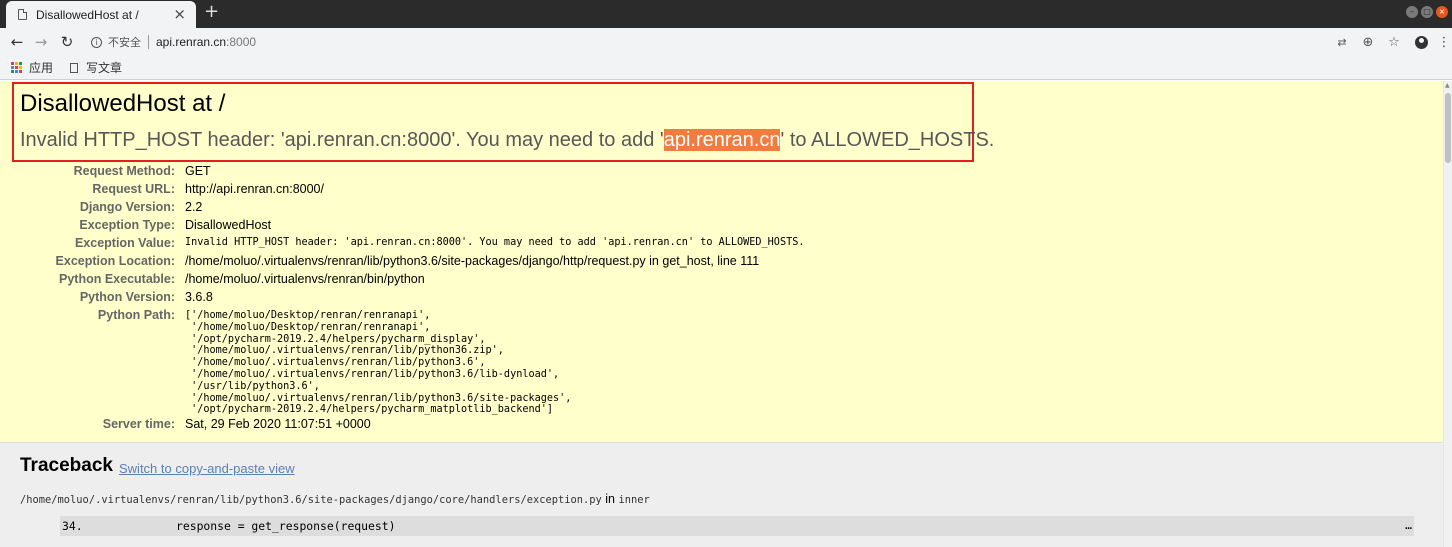 The width and height of the screenshot is (1452, 547). I want to click on meta-label: Request Method:, so click(124, 171).